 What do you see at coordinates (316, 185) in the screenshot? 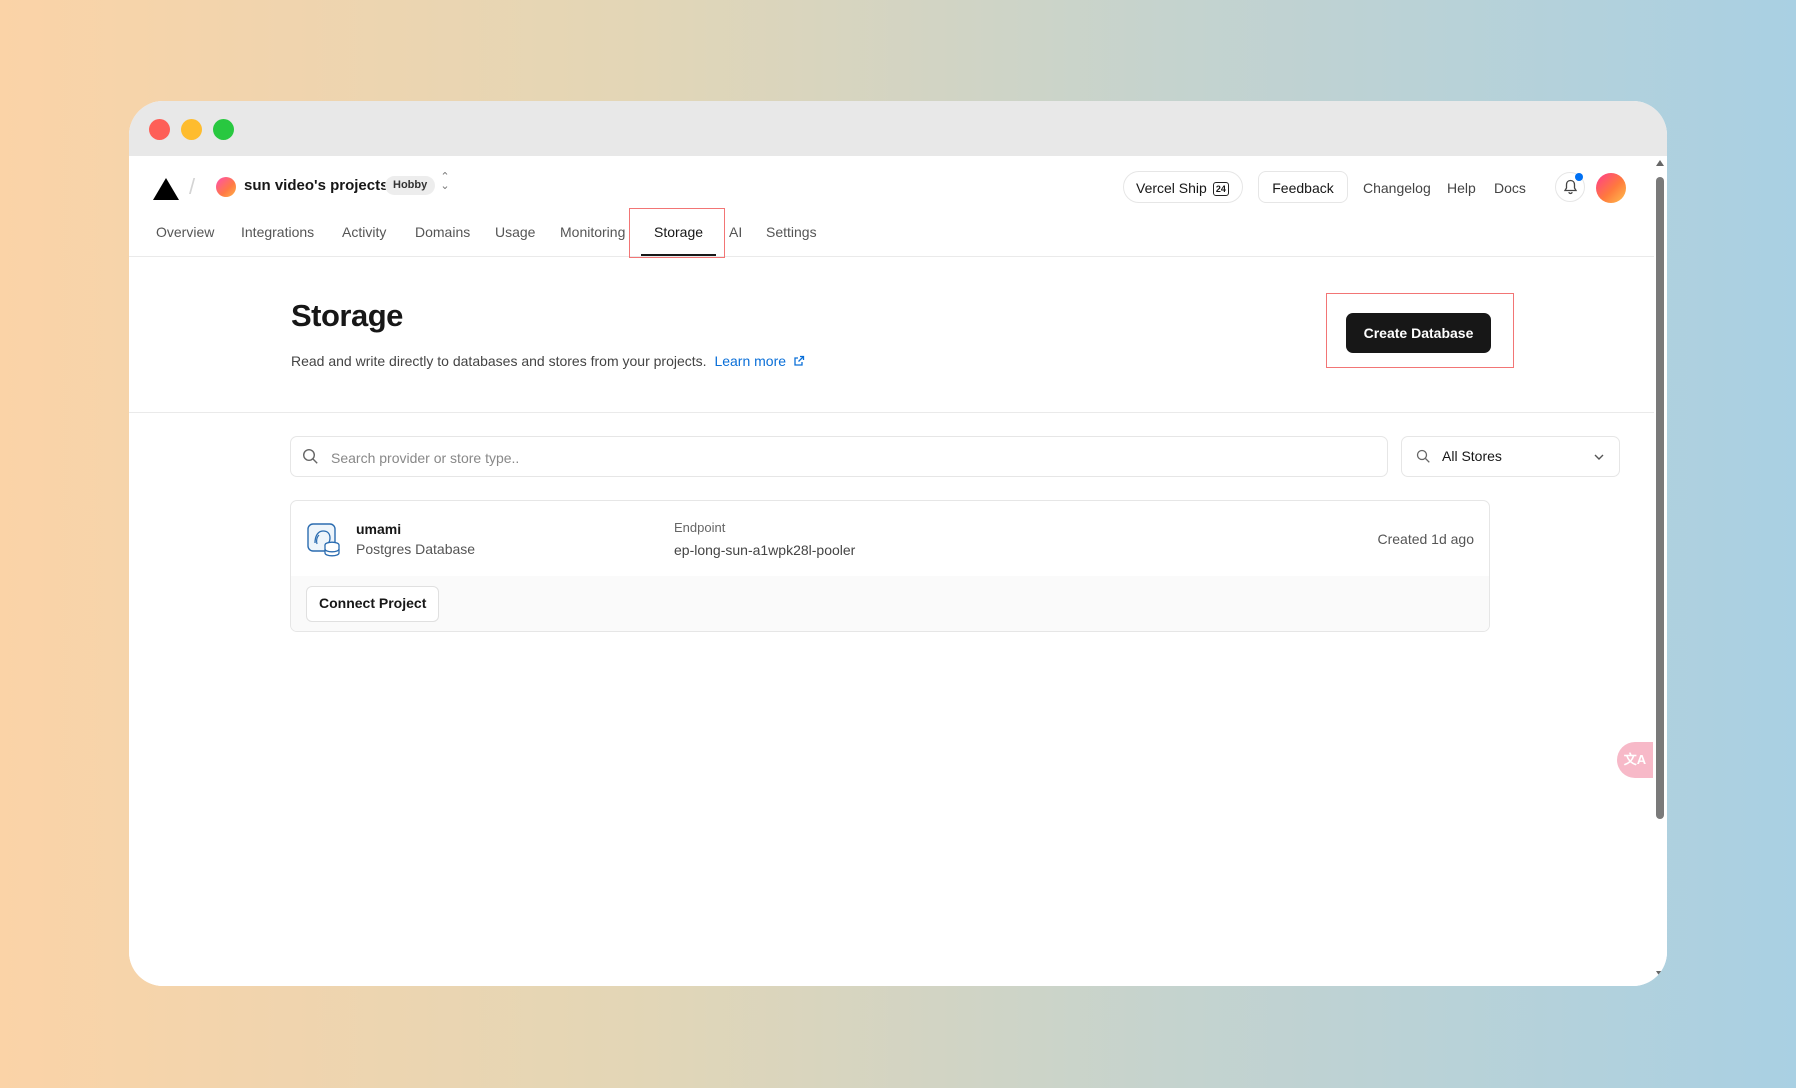
I see `team-name: sun video's projects` at bounding box center [316, 185].